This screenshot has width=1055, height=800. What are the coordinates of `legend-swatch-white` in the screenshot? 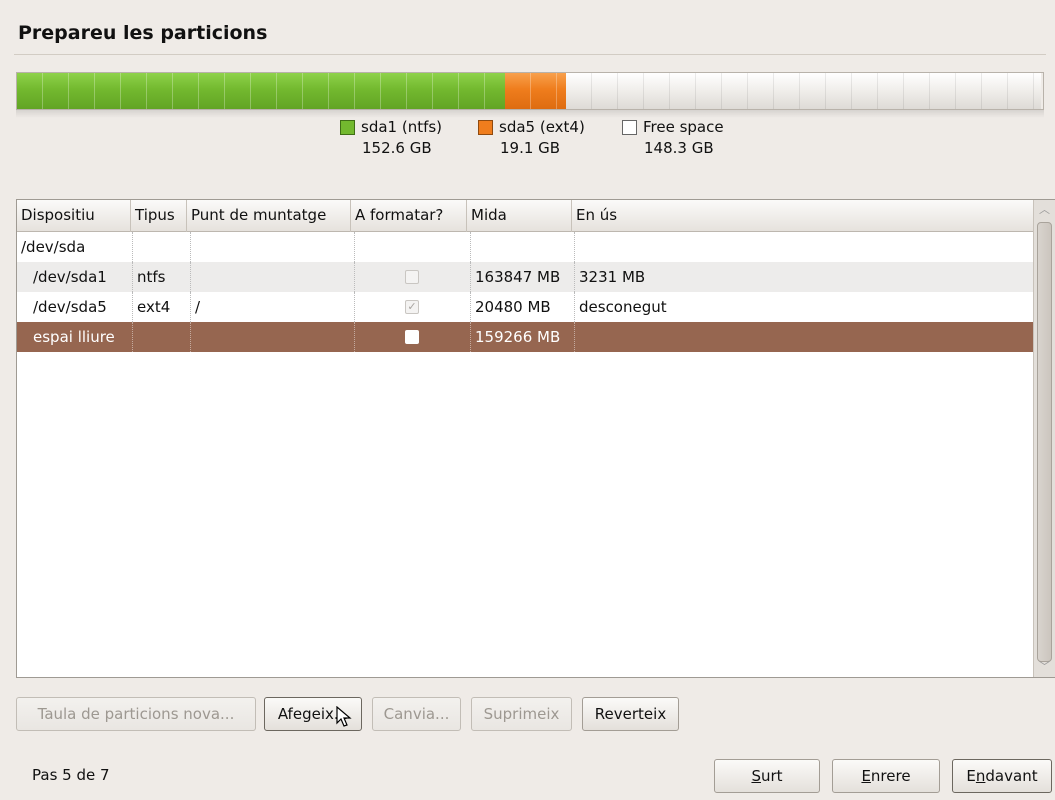 It's located at (629, 127).